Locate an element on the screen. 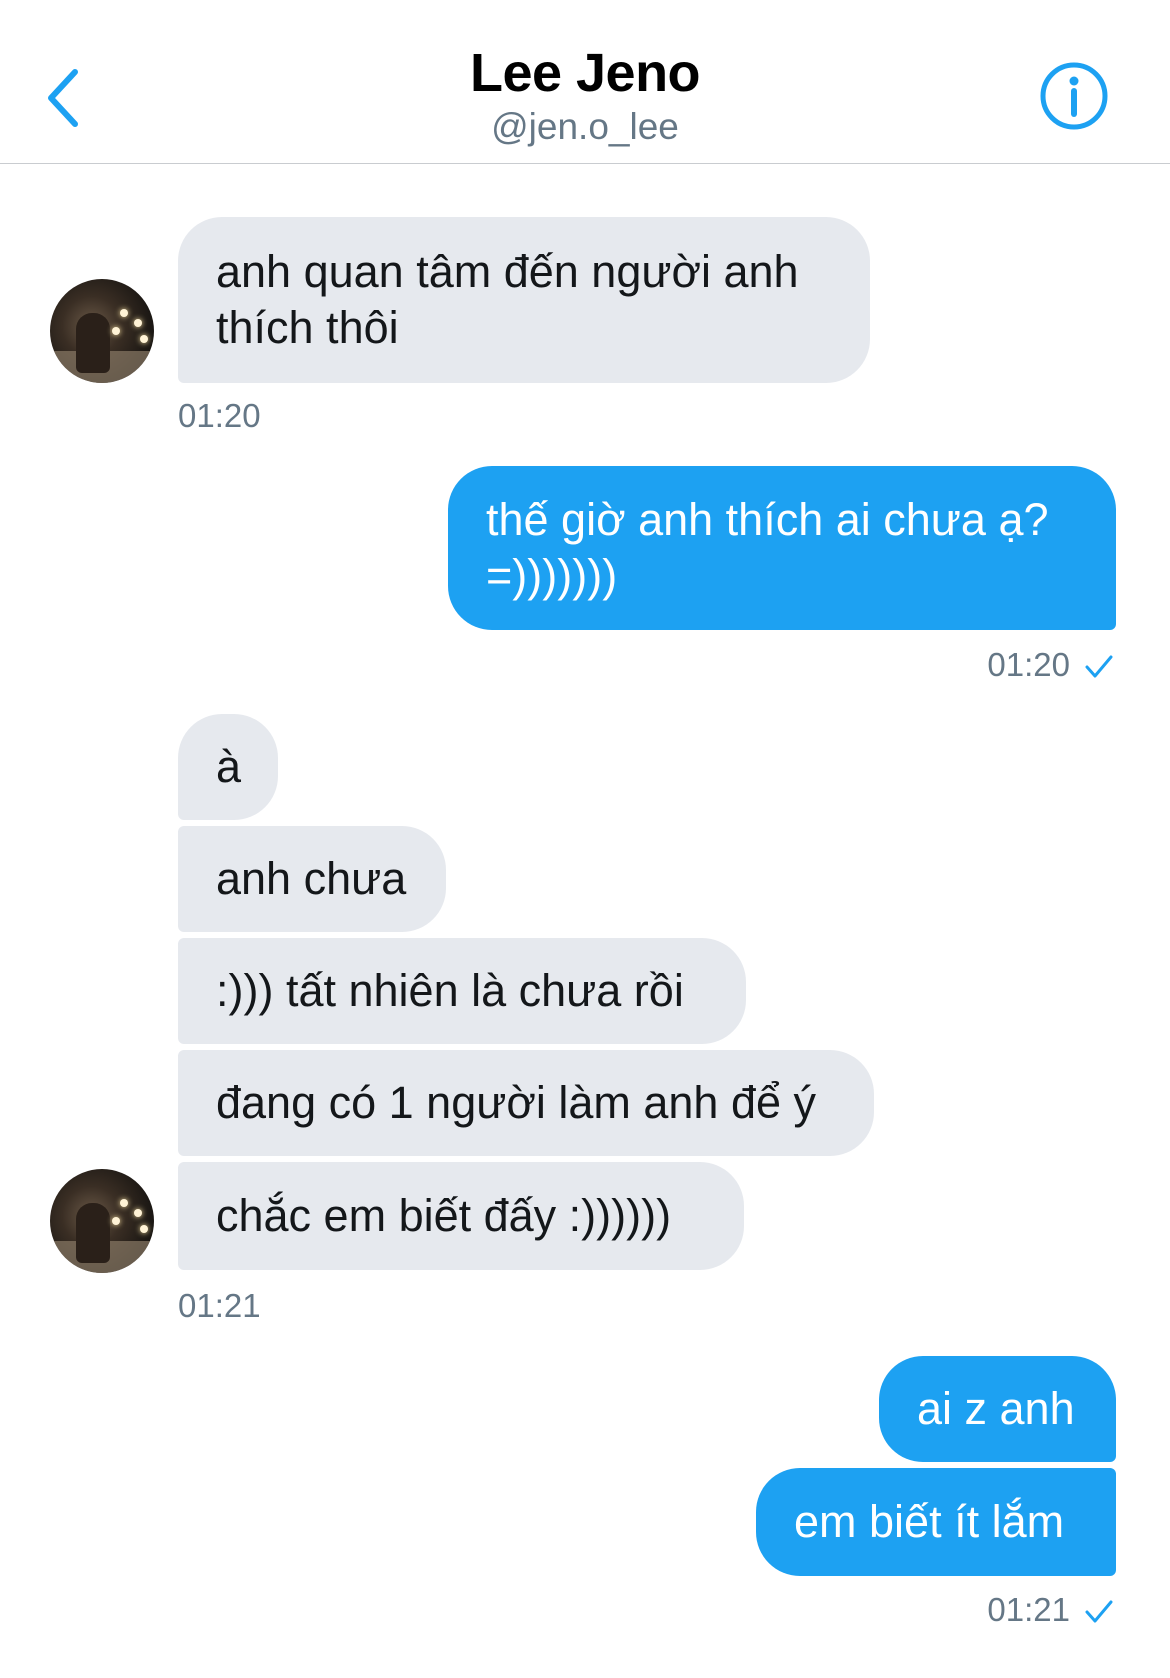  message-timestamp-row: 01:20 is located at coordinates (1050, 665).